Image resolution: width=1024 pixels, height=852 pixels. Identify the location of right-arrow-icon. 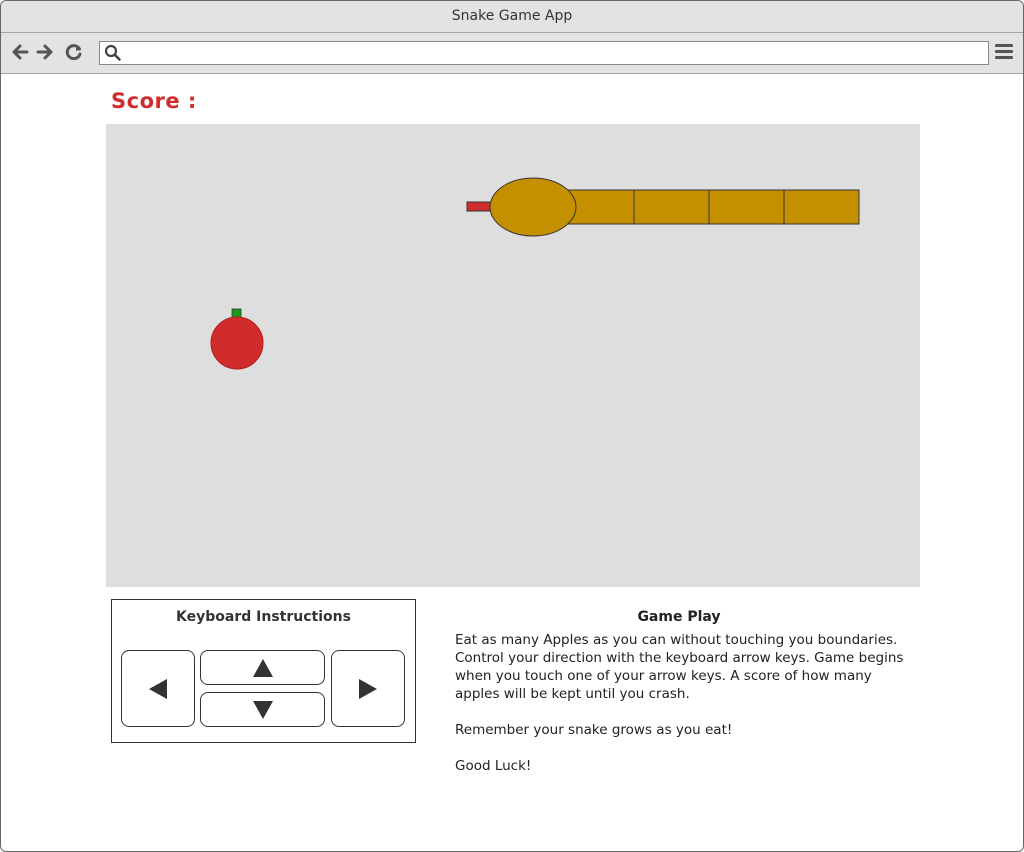
(368, 688).